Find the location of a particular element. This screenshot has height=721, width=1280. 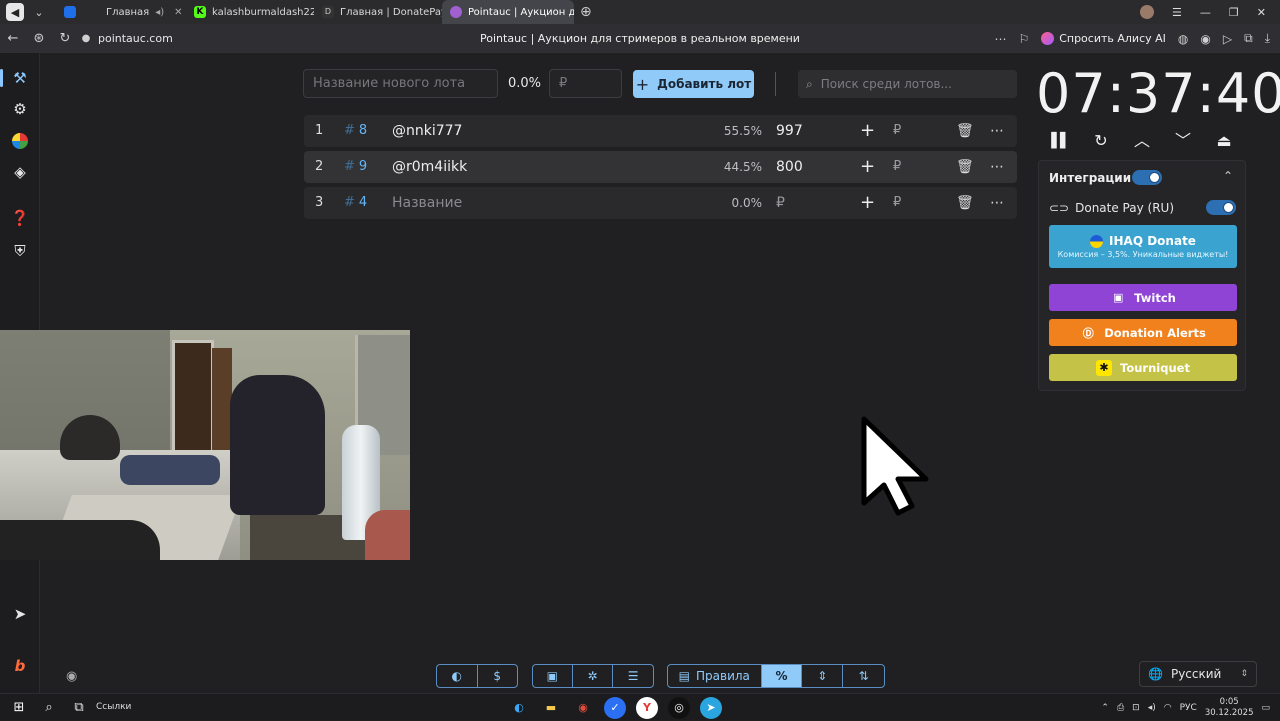

donation-alerts-button: Ⓓ Donation Alerts is located at coordinates (1143, 332).